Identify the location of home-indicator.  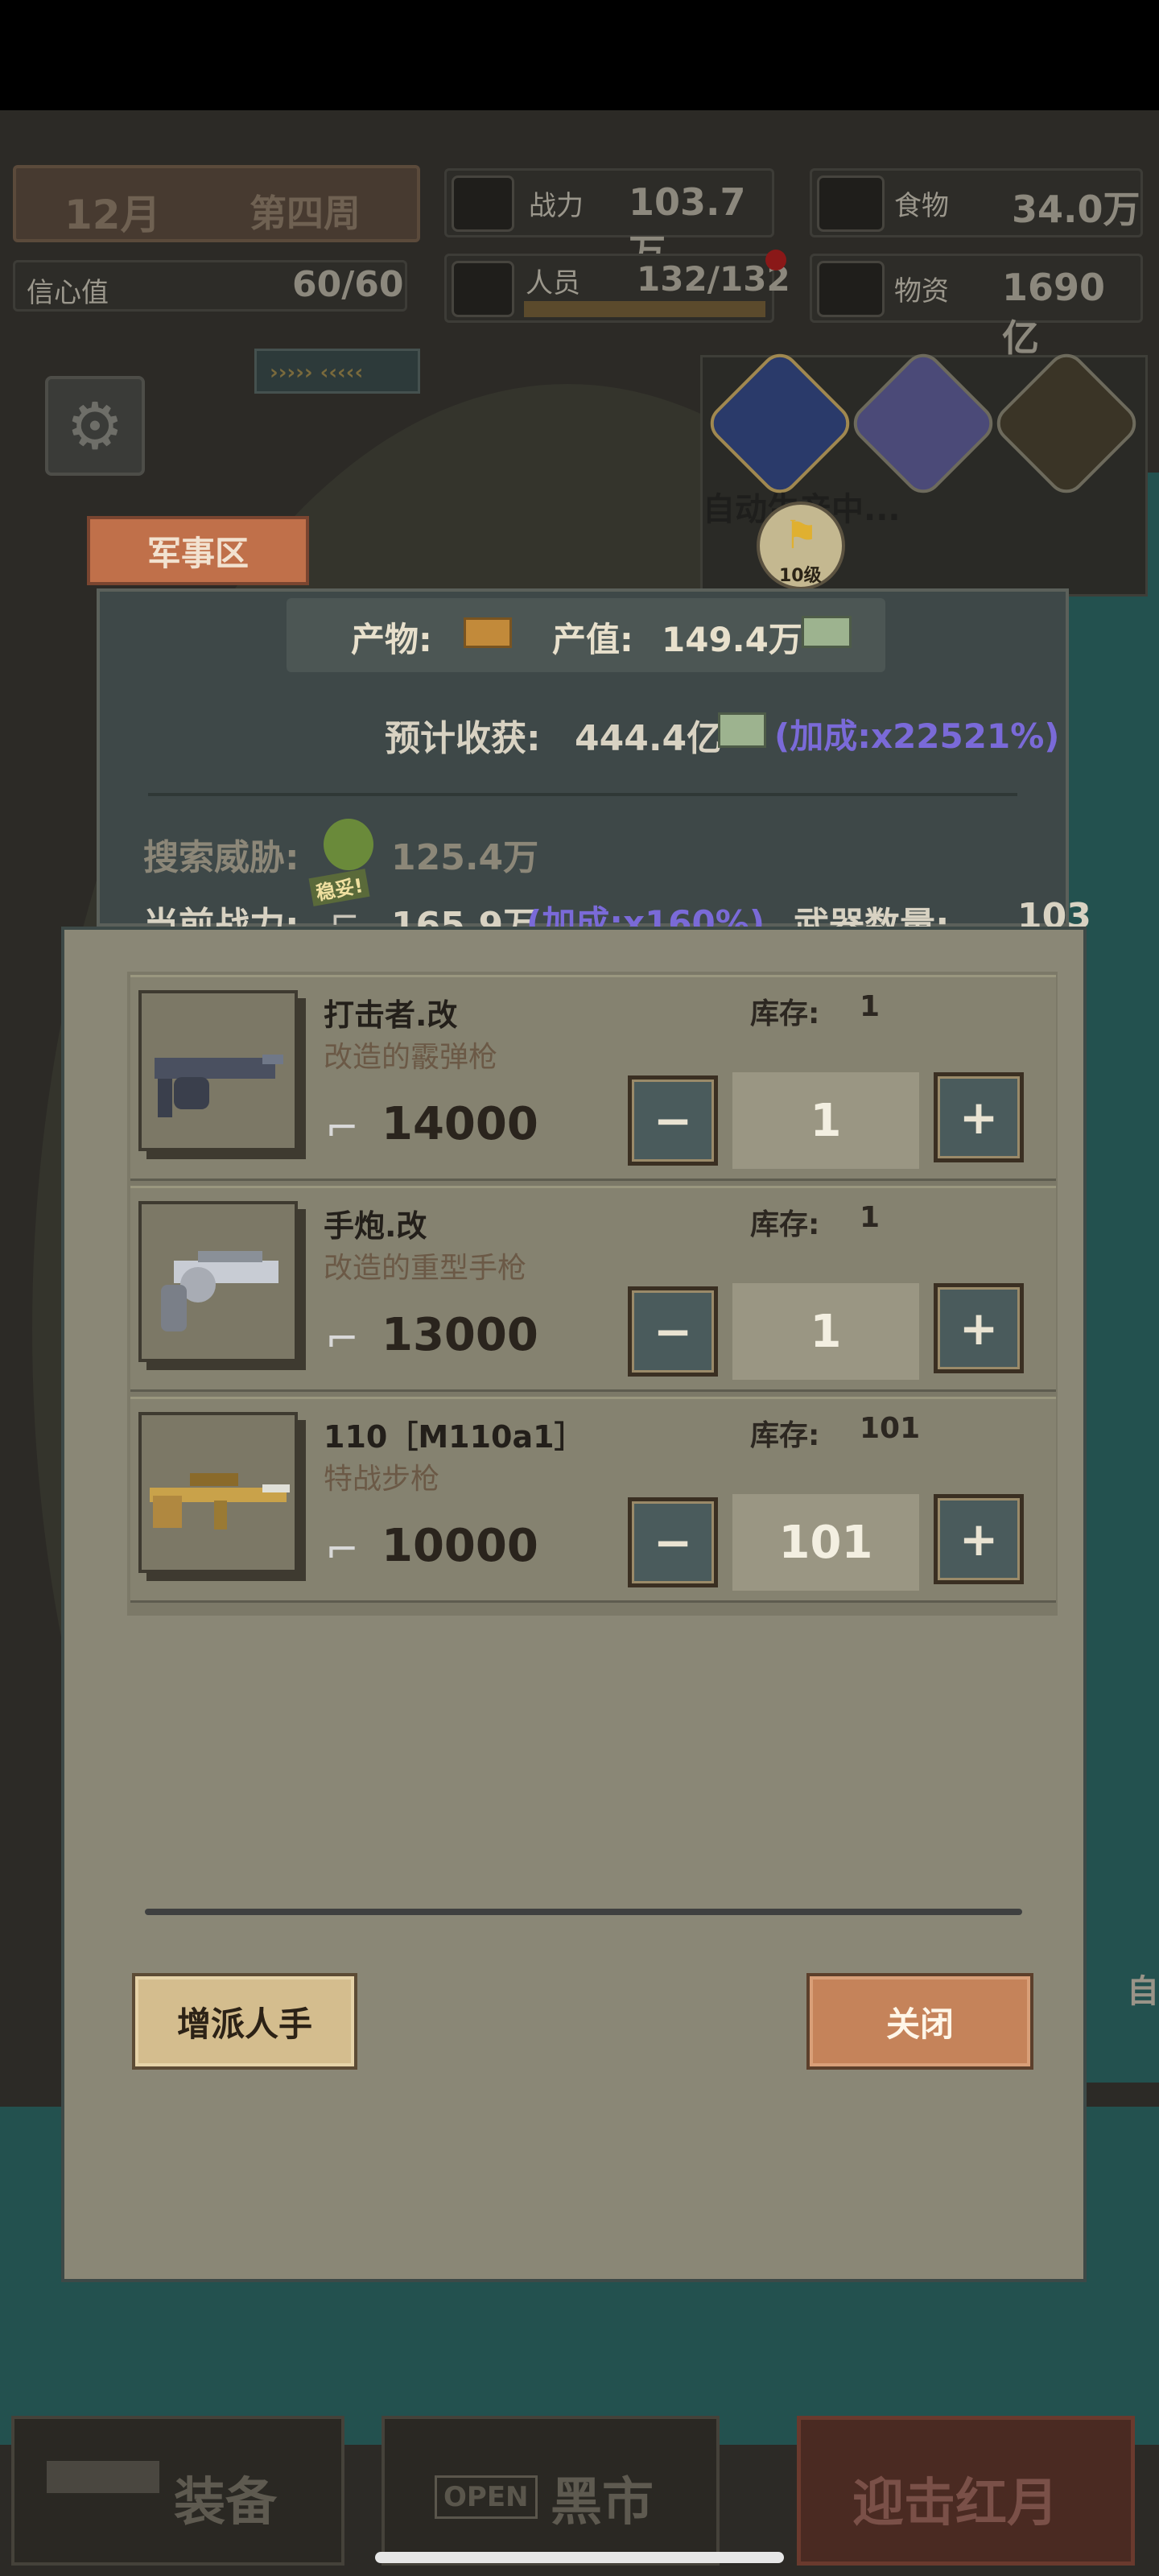
(579, 2557).